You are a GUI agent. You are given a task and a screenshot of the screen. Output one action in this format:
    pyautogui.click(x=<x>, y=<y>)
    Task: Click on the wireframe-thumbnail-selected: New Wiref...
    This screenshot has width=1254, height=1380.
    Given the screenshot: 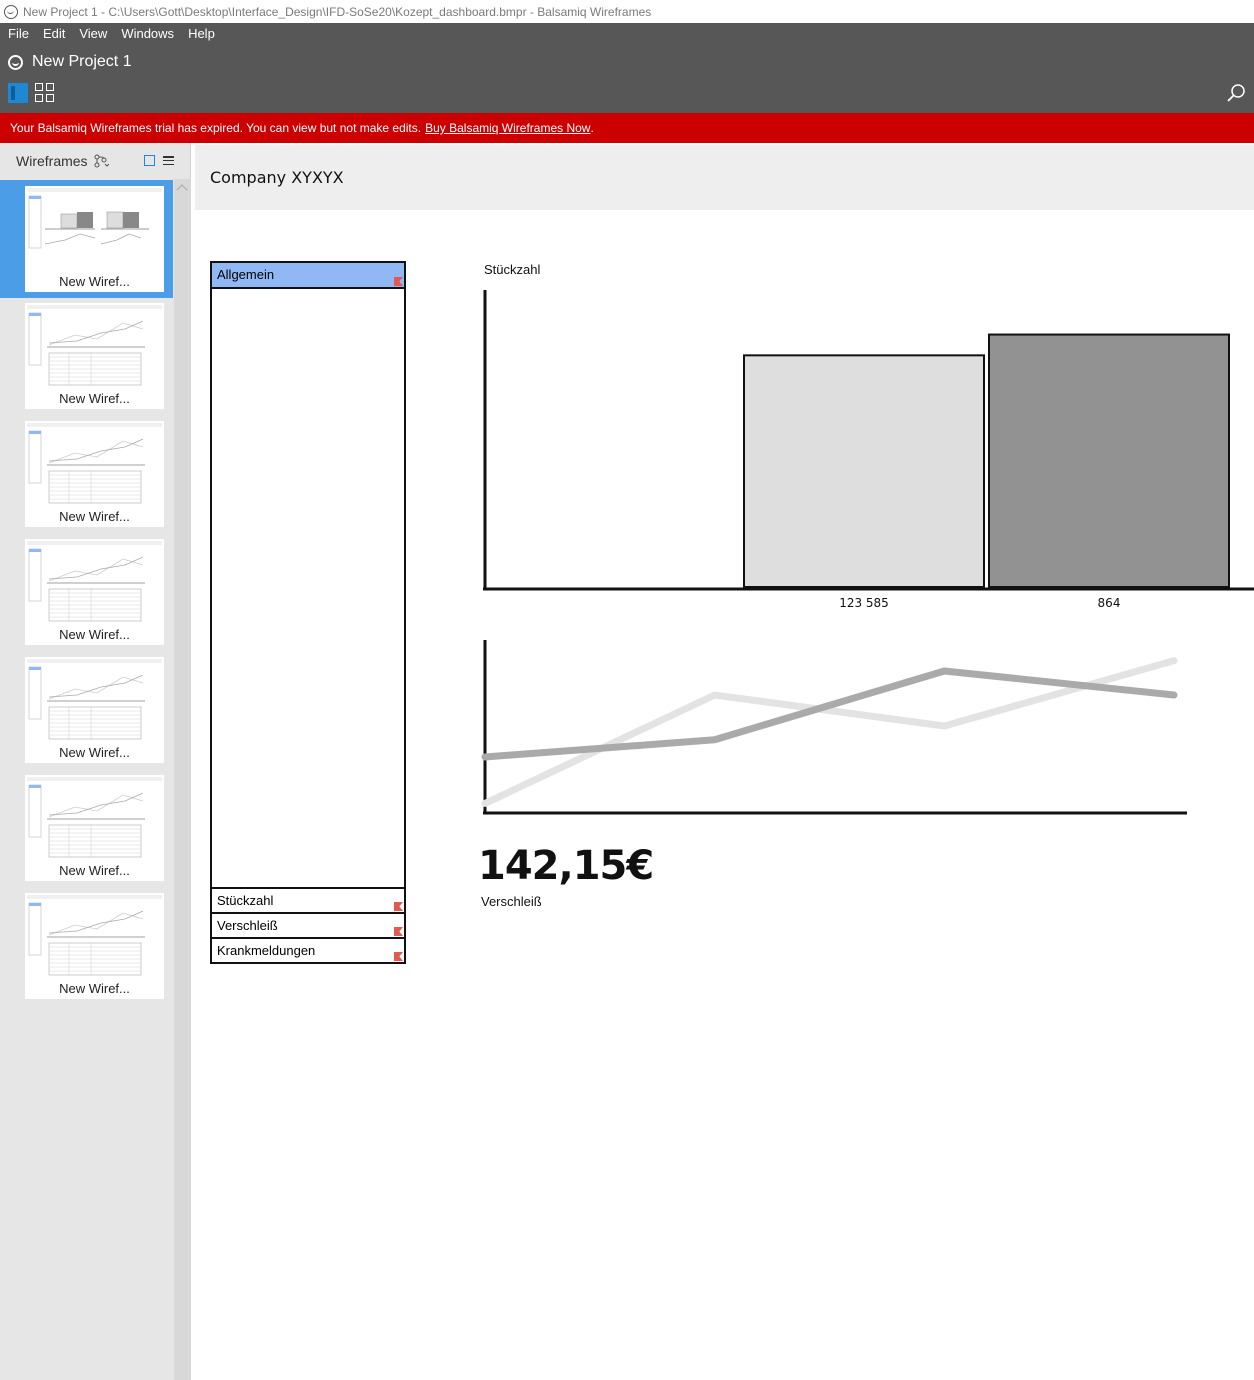 What is the action you would take?
    pyautogui.click(x=86, y=239)
    